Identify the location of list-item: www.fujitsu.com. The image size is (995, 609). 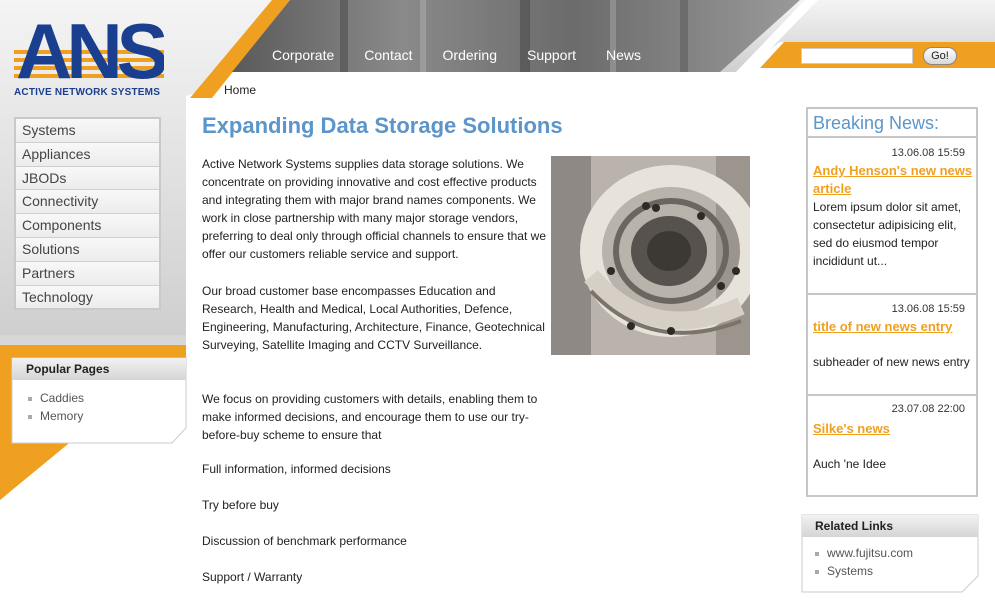
(864, 553).